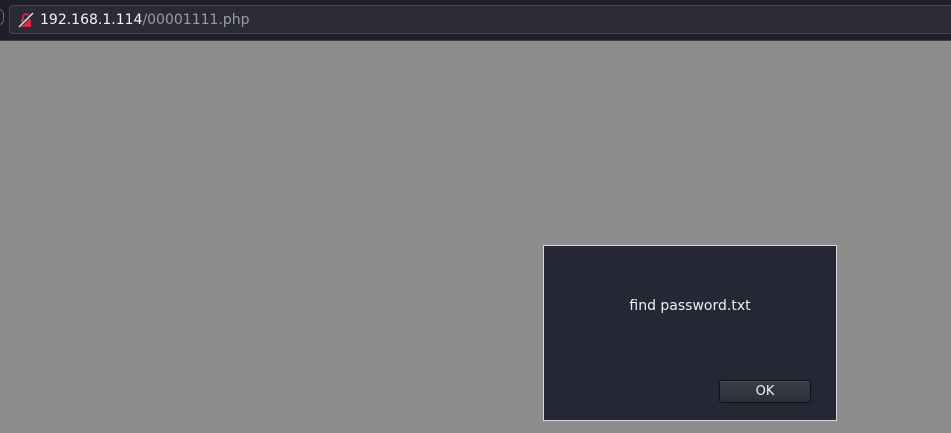 Image resolution: width=951 pixels, height=433 pixels. I want to click on alert-message: find password.txt, so click(690, 306).